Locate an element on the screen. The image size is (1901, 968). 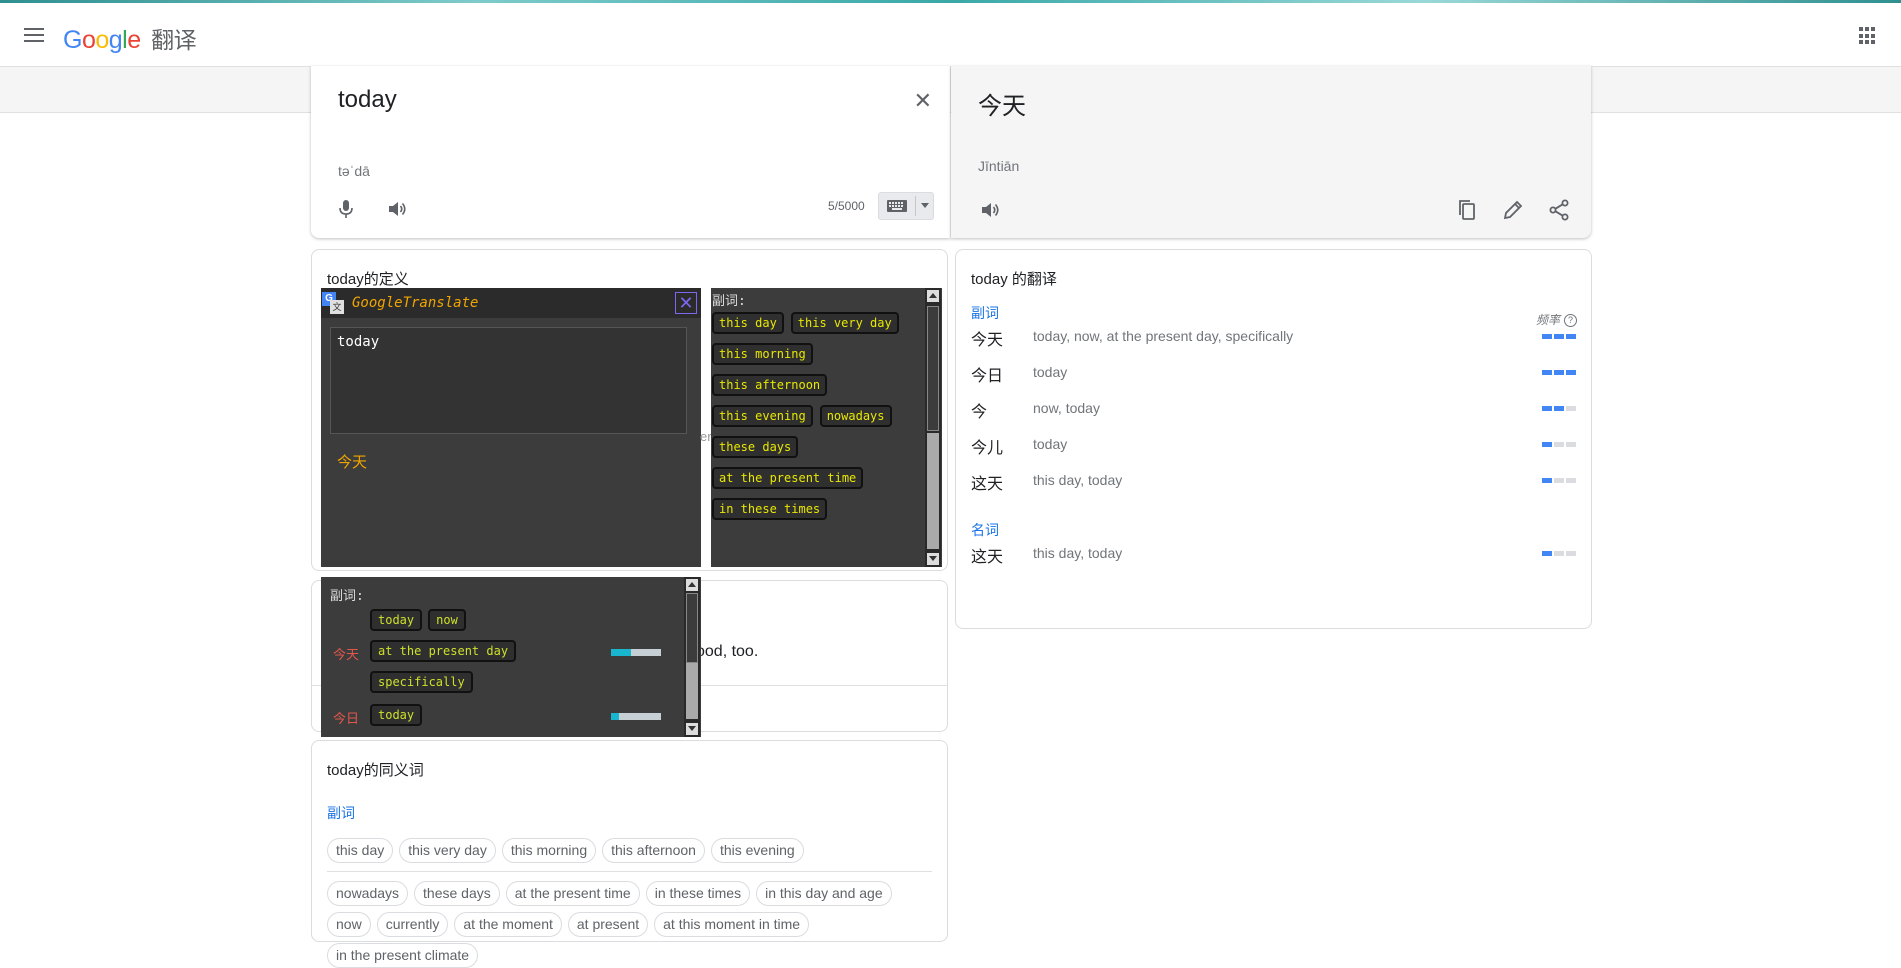
keyboard-button is located at coordinates (906, 206).